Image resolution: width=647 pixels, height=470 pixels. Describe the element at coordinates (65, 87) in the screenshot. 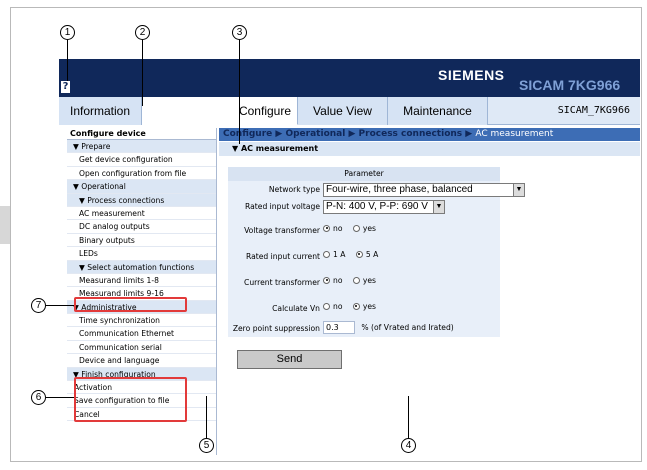

I see `help-icon: ?` at that location.